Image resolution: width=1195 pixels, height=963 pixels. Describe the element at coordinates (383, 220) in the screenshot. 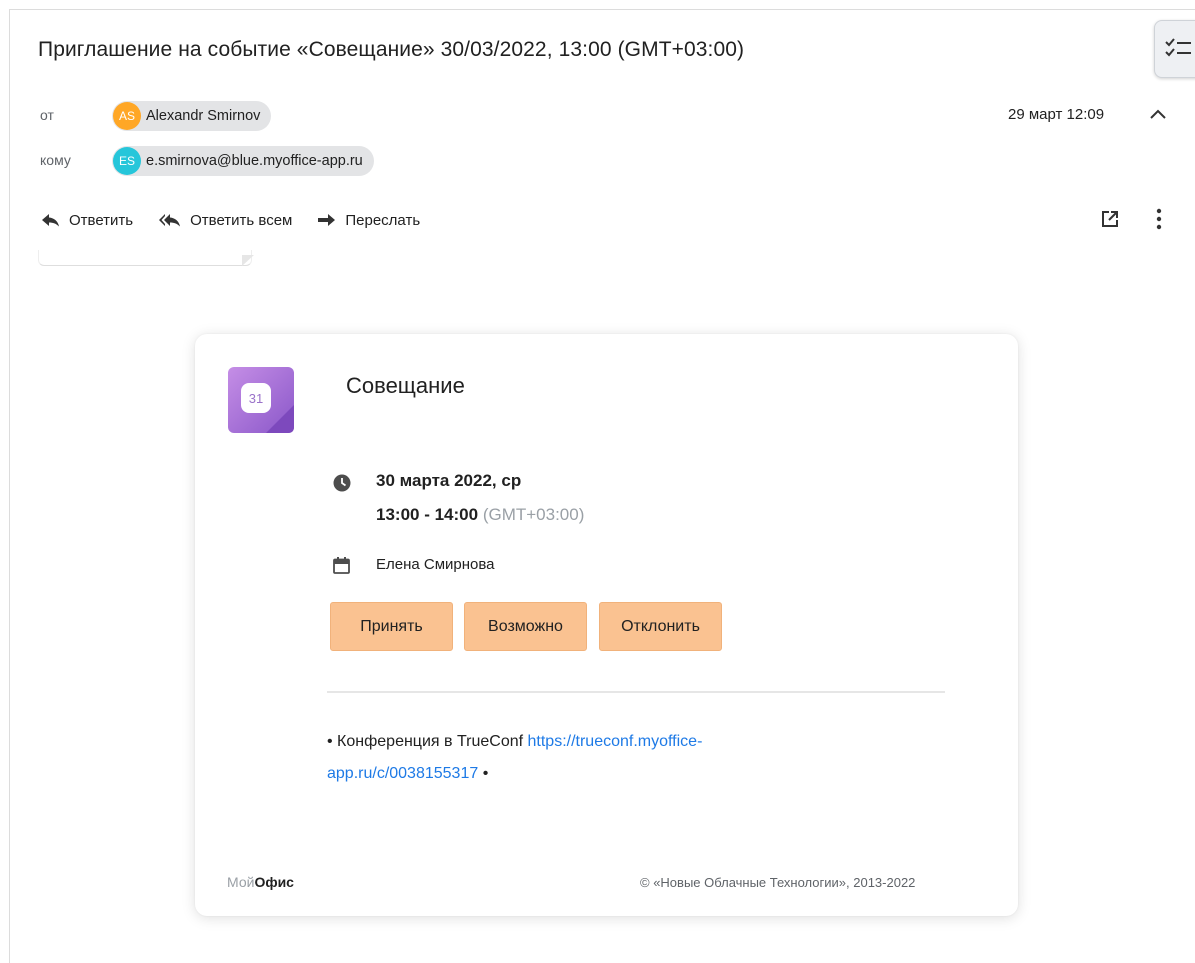

I see `forward-label: Переслать` at that location.